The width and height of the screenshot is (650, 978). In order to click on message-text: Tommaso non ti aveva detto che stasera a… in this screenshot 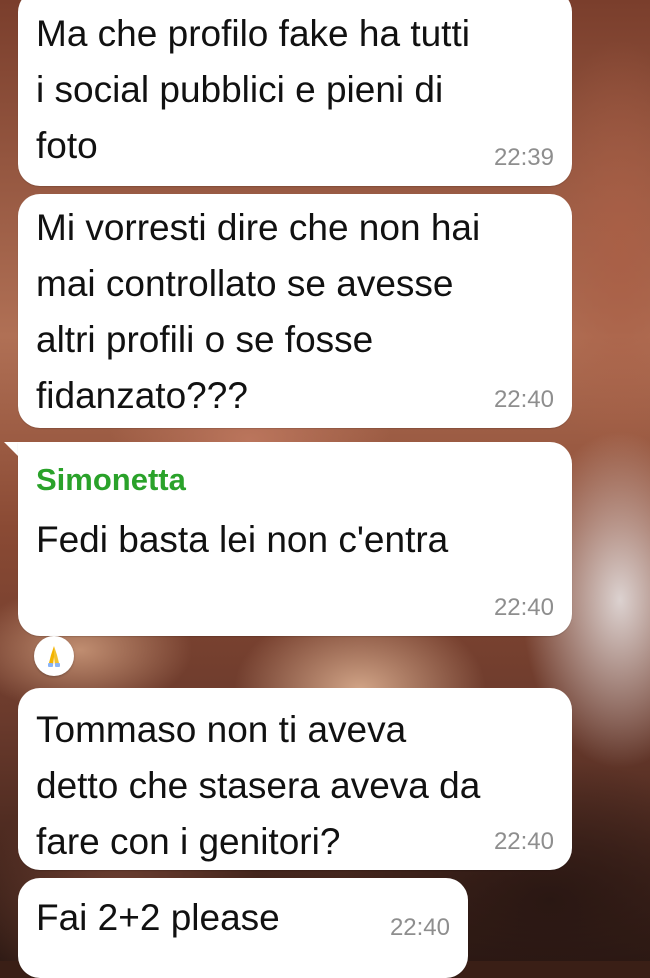, I will do `click(258, 785)`.